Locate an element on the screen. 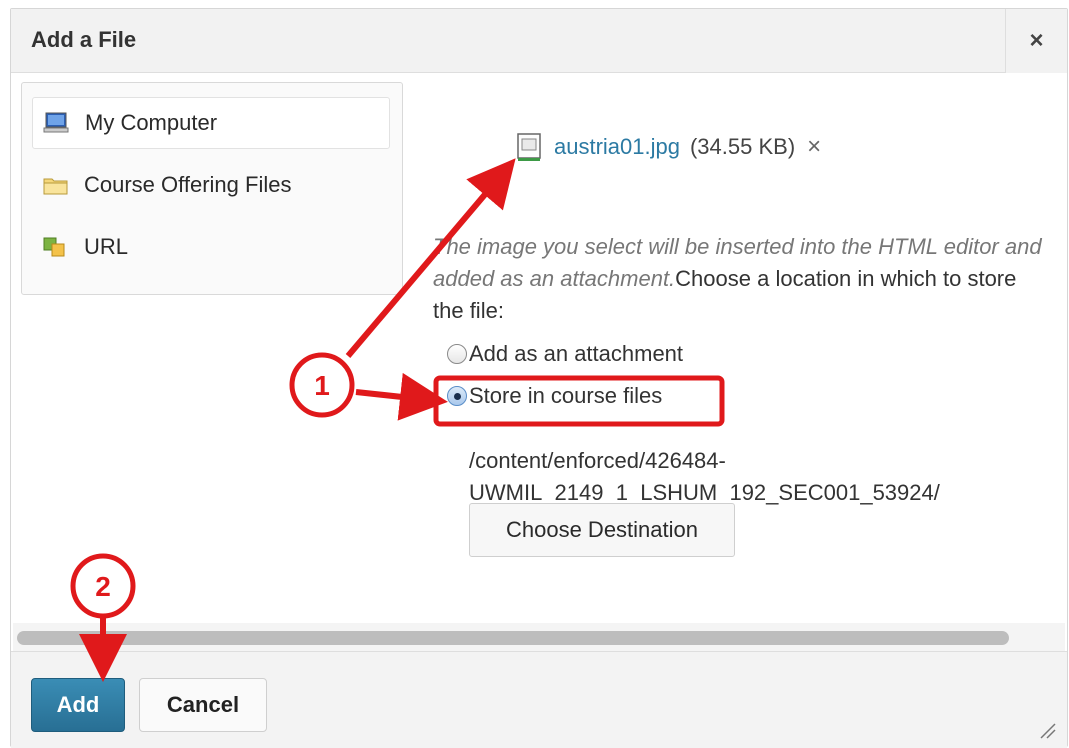 The height and width of the screenshot is (748, 1069). option-store-in-course-files: Store in course files is located at coordinates (554, 396).